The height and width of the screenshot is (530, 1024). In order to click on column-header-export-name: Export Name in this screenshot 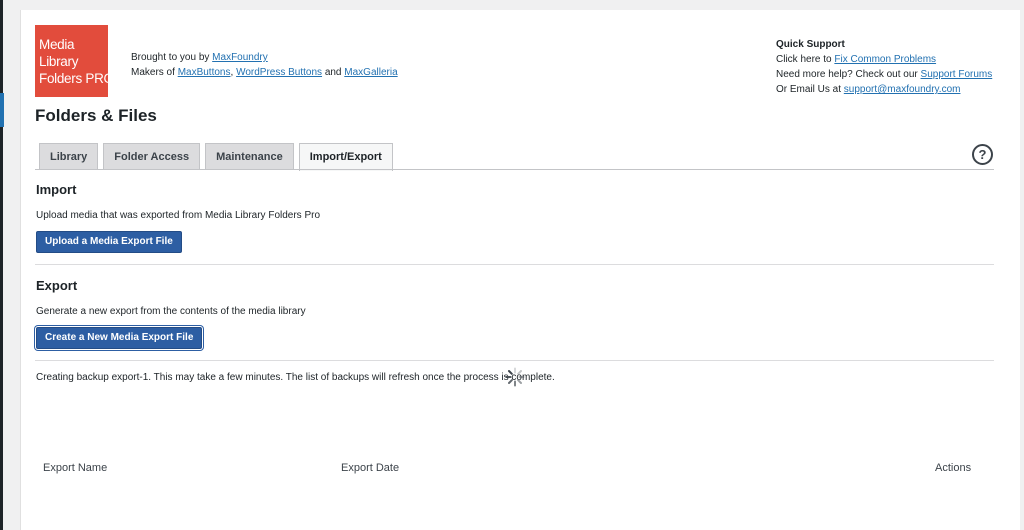, I will do `click(75, 468)`.